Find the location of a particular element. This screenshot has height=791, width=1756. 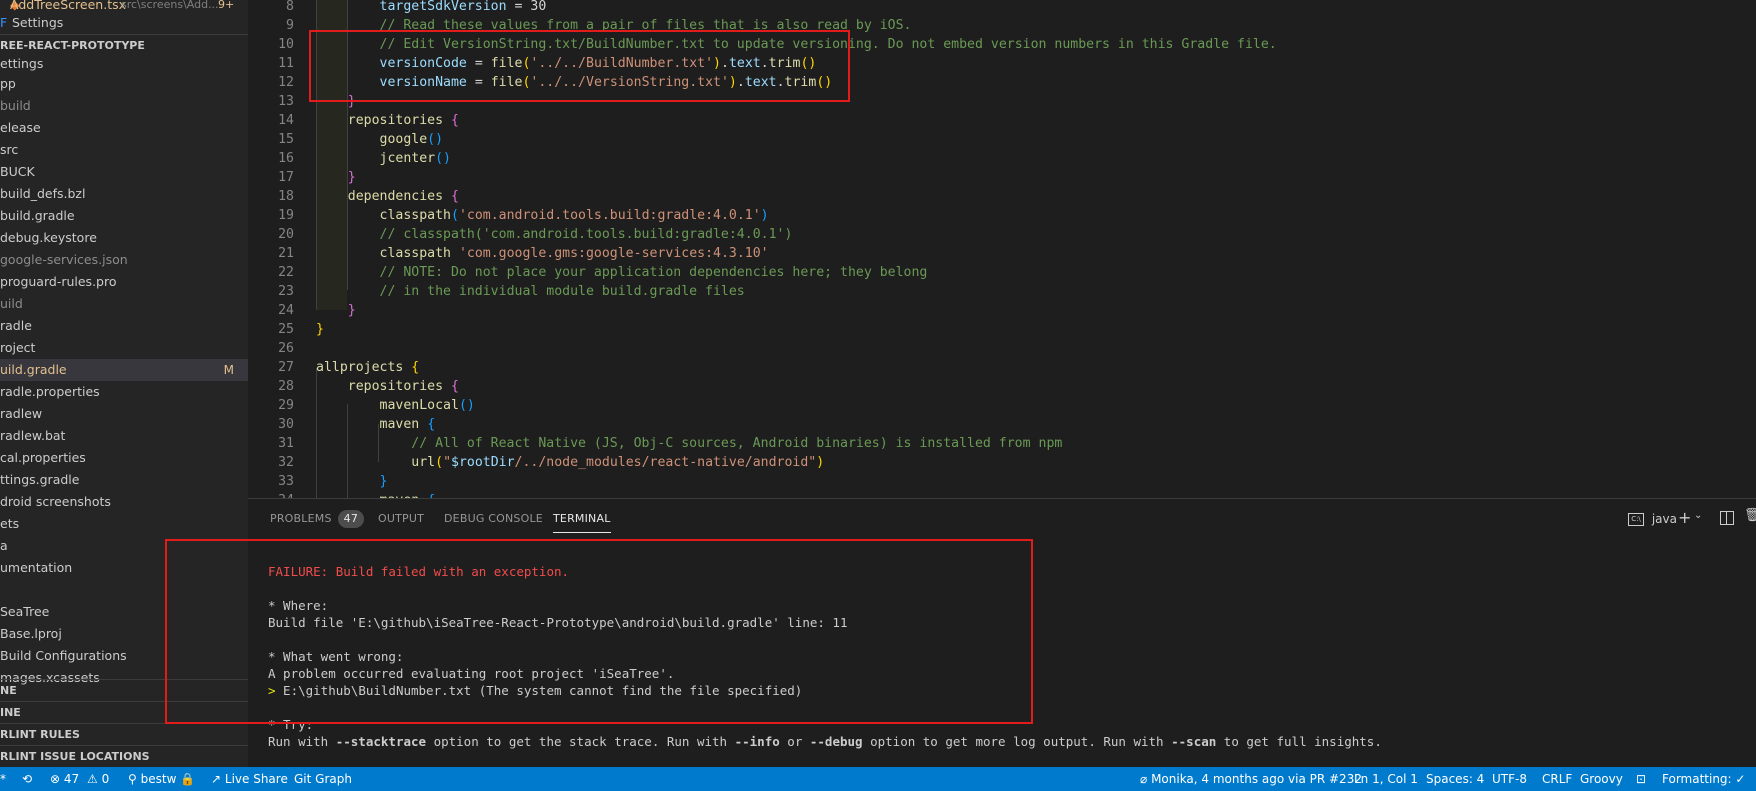

file-tree-item-label: debug.keystore is located at coordinates (48, 237).